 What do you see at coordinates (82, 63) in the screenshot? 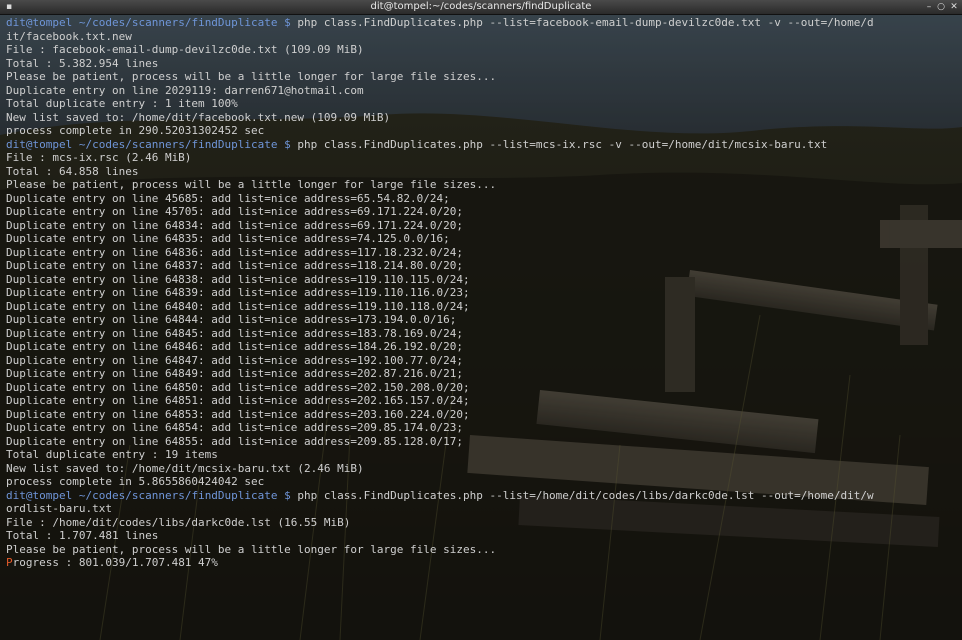
I see `line-text: Total : 5.382.954 lines` at bounding box center [82, 63].